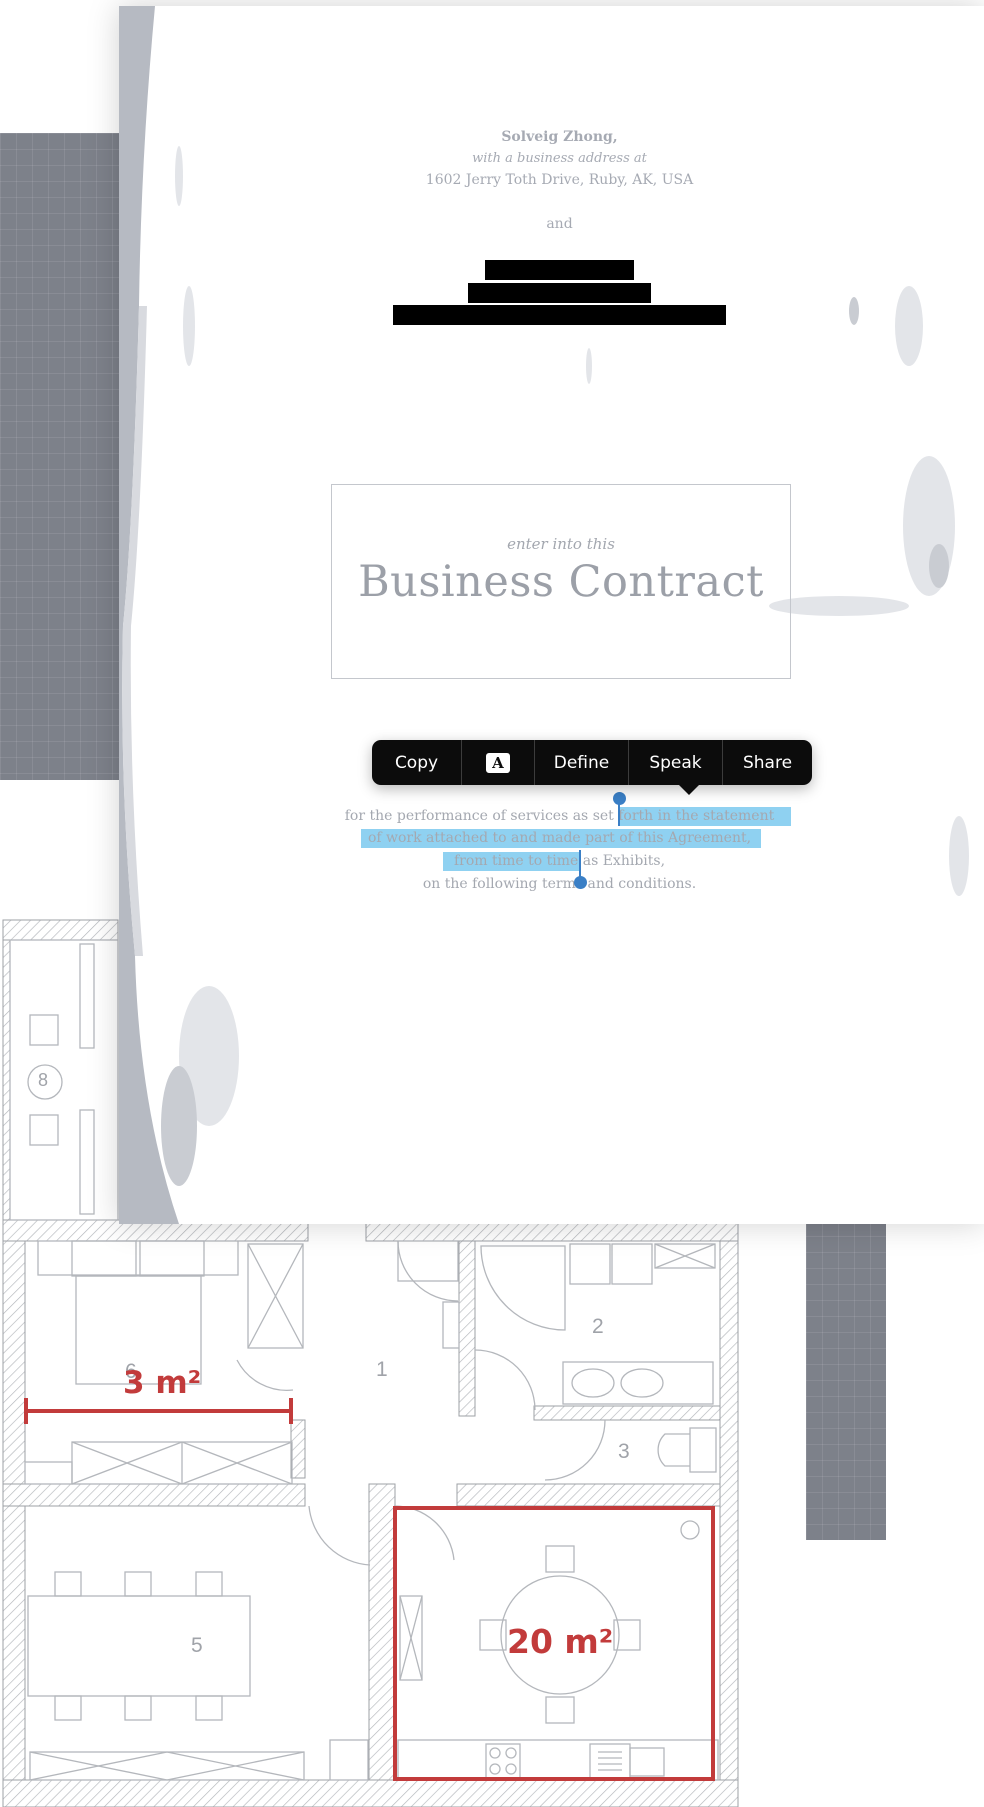 The height and width of the screenshot is (1807, 984). I want to click on menu-speak-button: Speak, so click(676, 762).